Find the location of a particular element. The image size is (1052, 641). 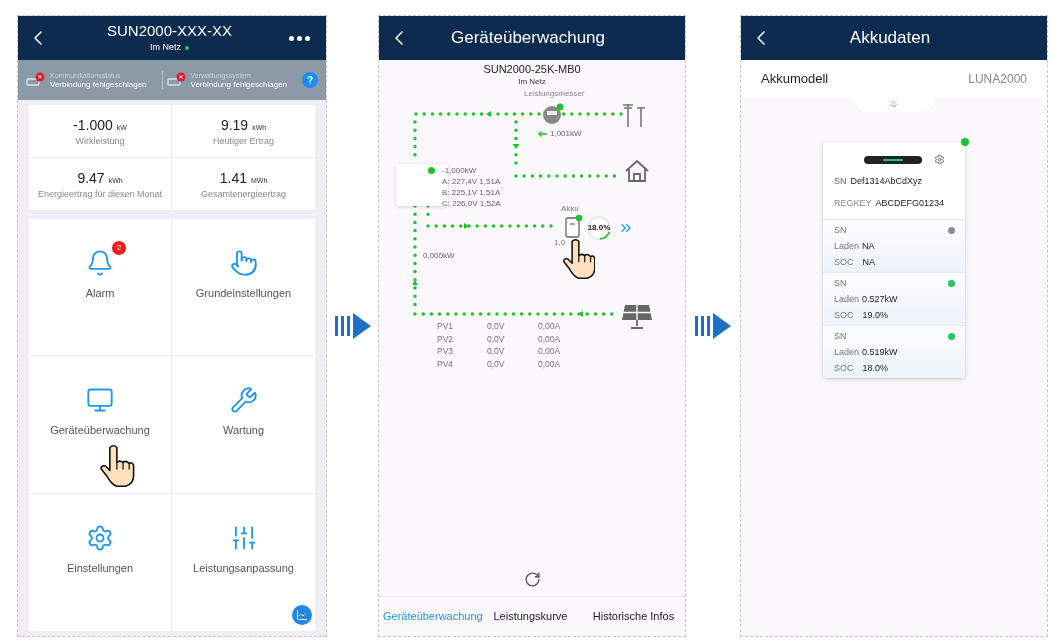

model-value: LUNA2000 is located at coordinates (997, 79).